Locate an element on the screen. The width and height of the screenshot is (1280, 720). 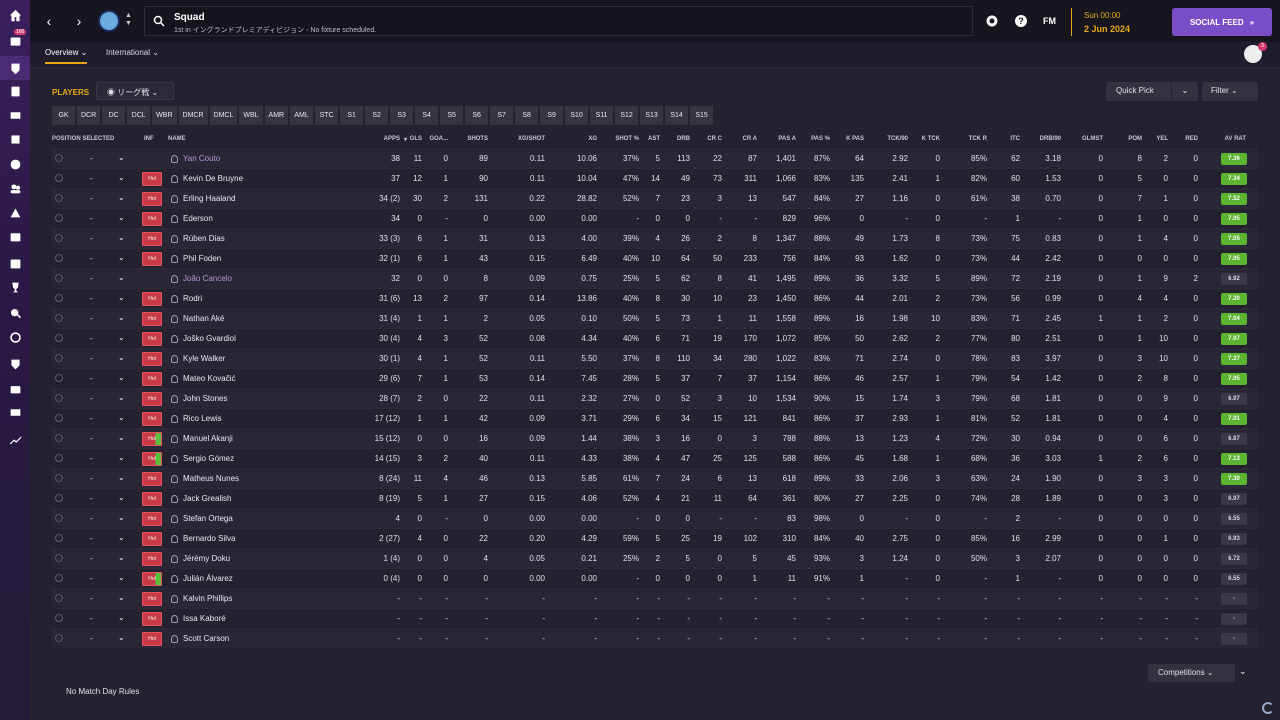
help-icon: ? is located at coordinates (1021, 21).